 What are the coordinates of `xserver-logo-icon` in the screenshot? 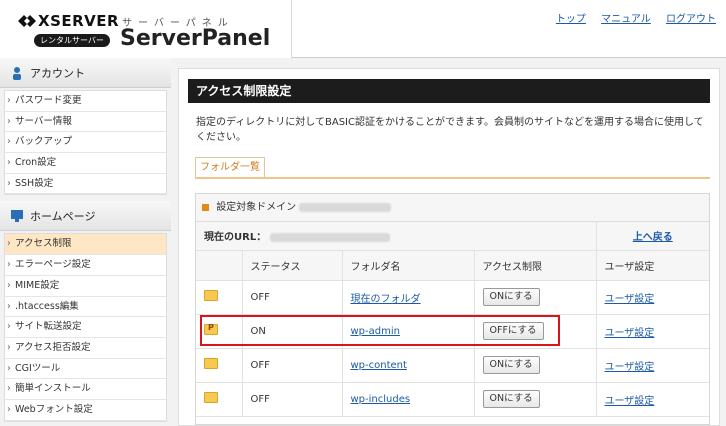 It's located at (27, 21).